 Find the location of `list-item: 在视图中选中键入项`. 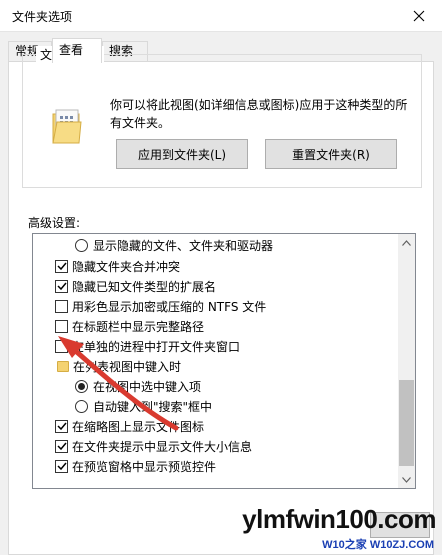

list-item: 在视图中选中键入项 is located at coordinates (138, 386).